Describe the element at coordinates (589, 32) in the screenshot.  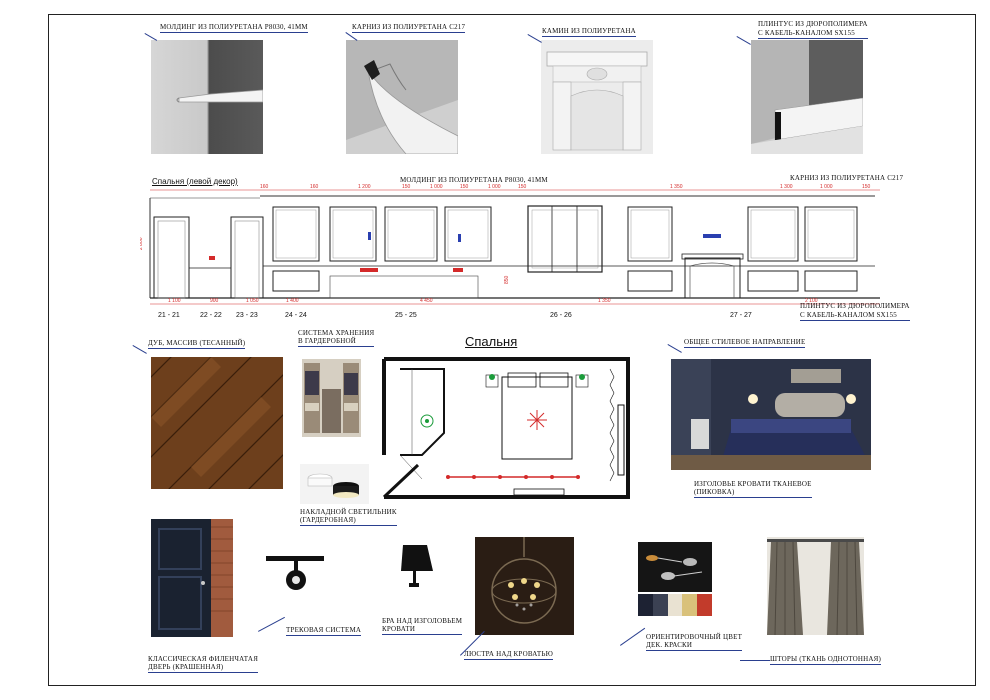
I see `fireplace-label: КАМИН ИЗ ПОЛИУРЕТАНА` at that location.